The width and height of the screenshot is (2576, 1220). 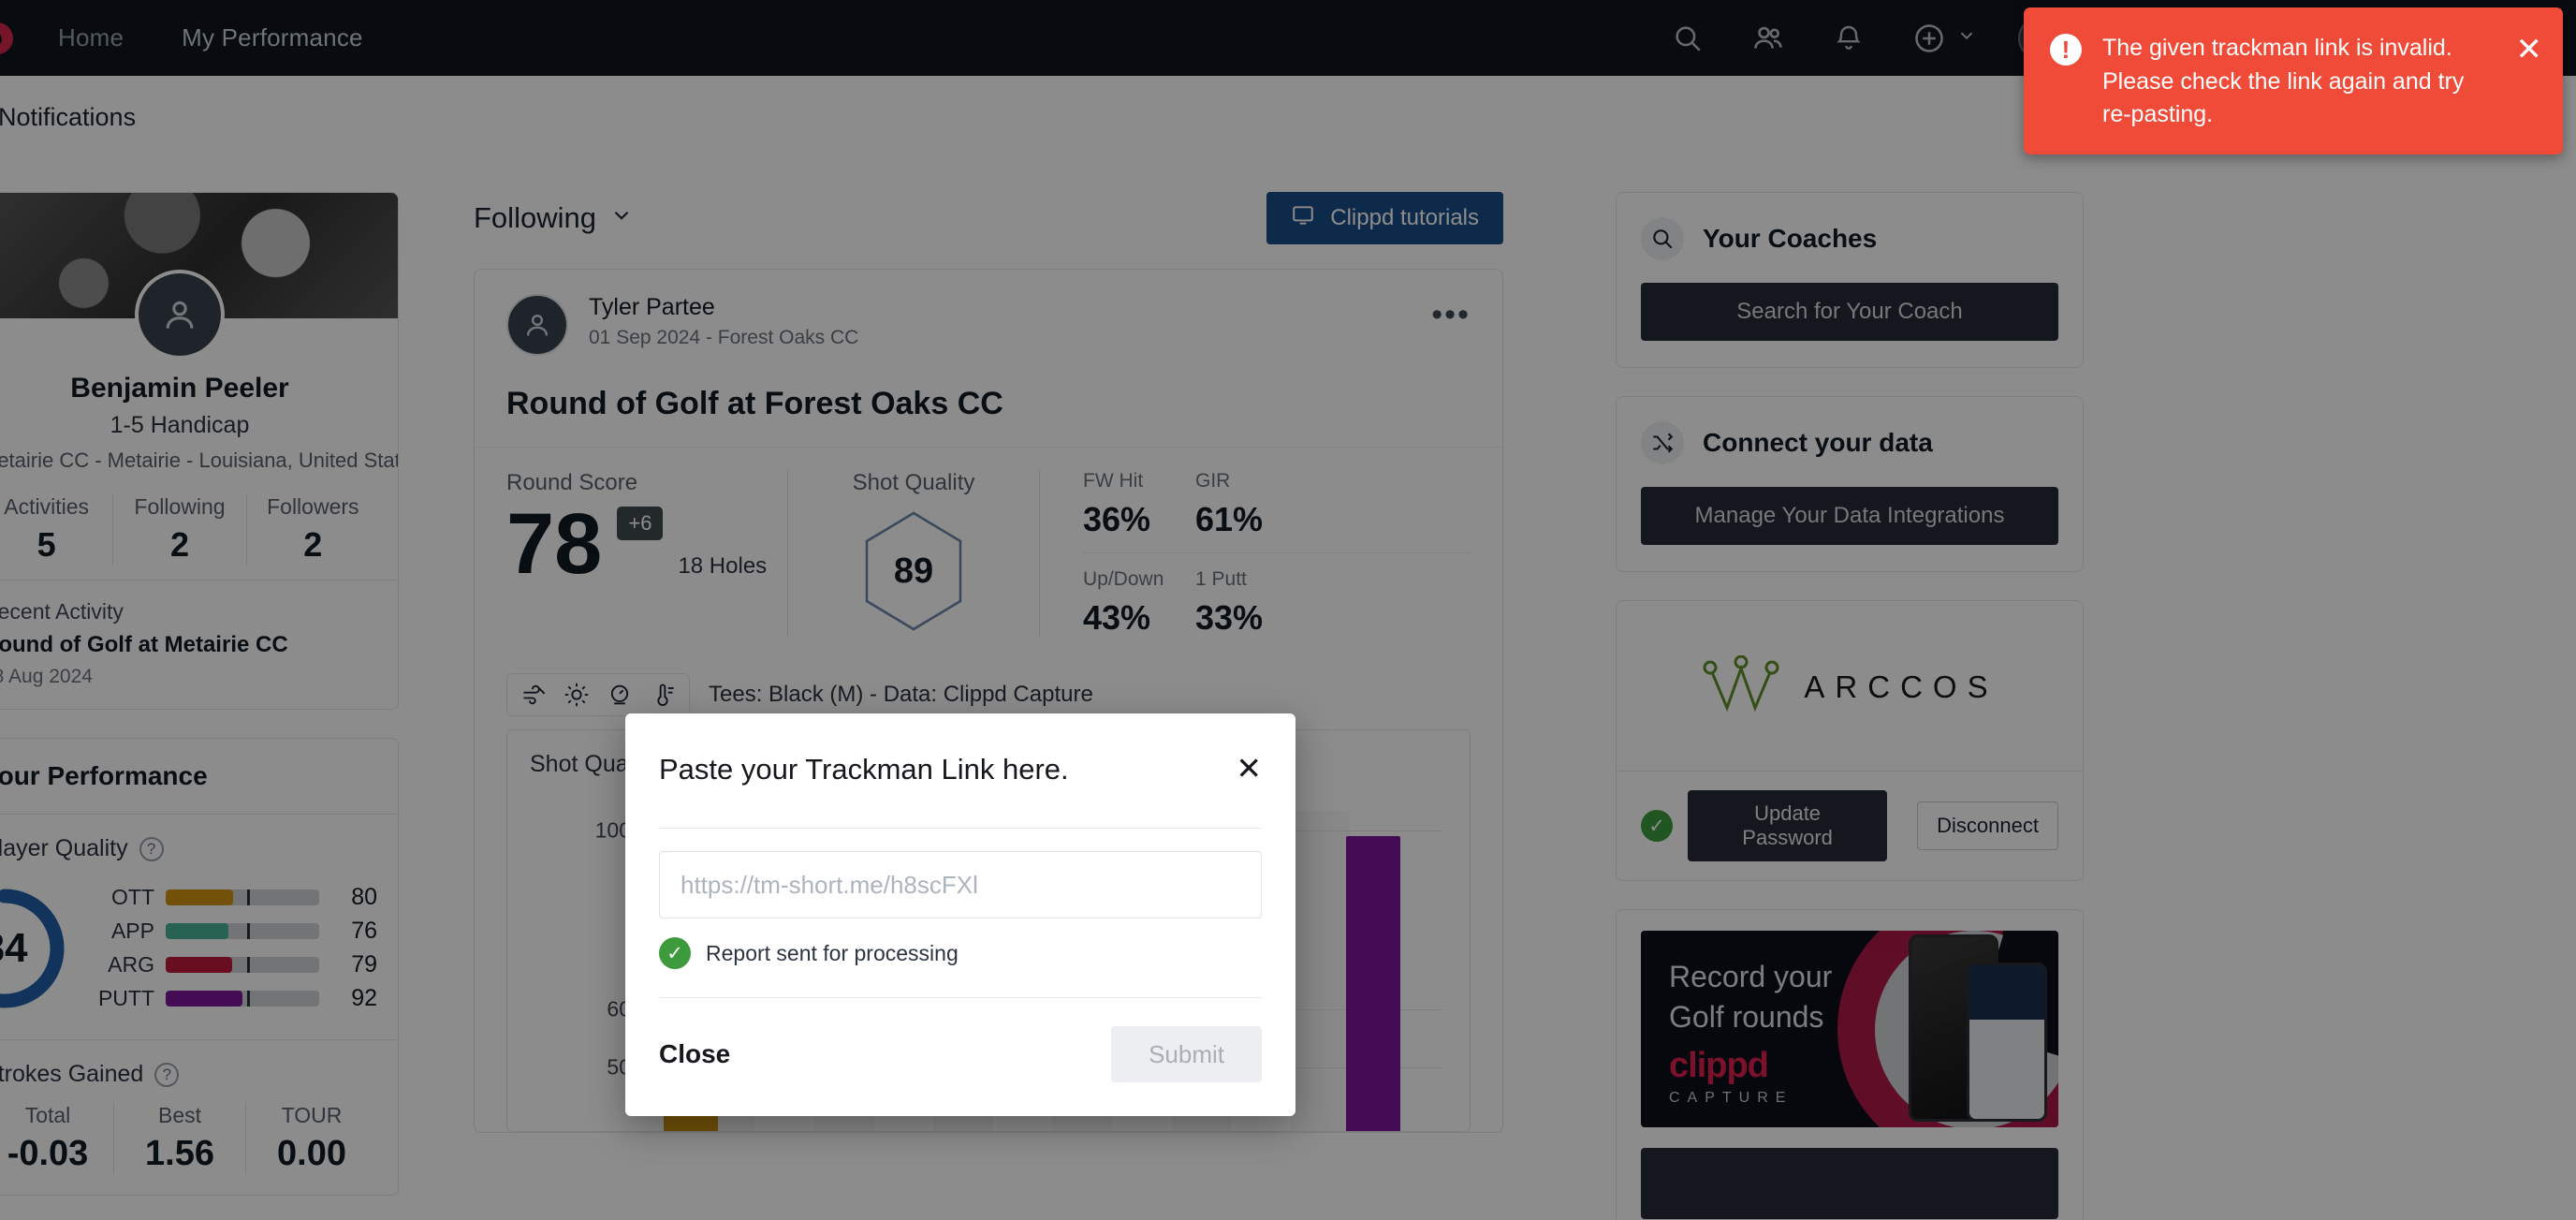 What do you see at coordinates (675, 953) in the screenshot?
I see `check-circle-icon: ✓` at bounding box center [675, 953].